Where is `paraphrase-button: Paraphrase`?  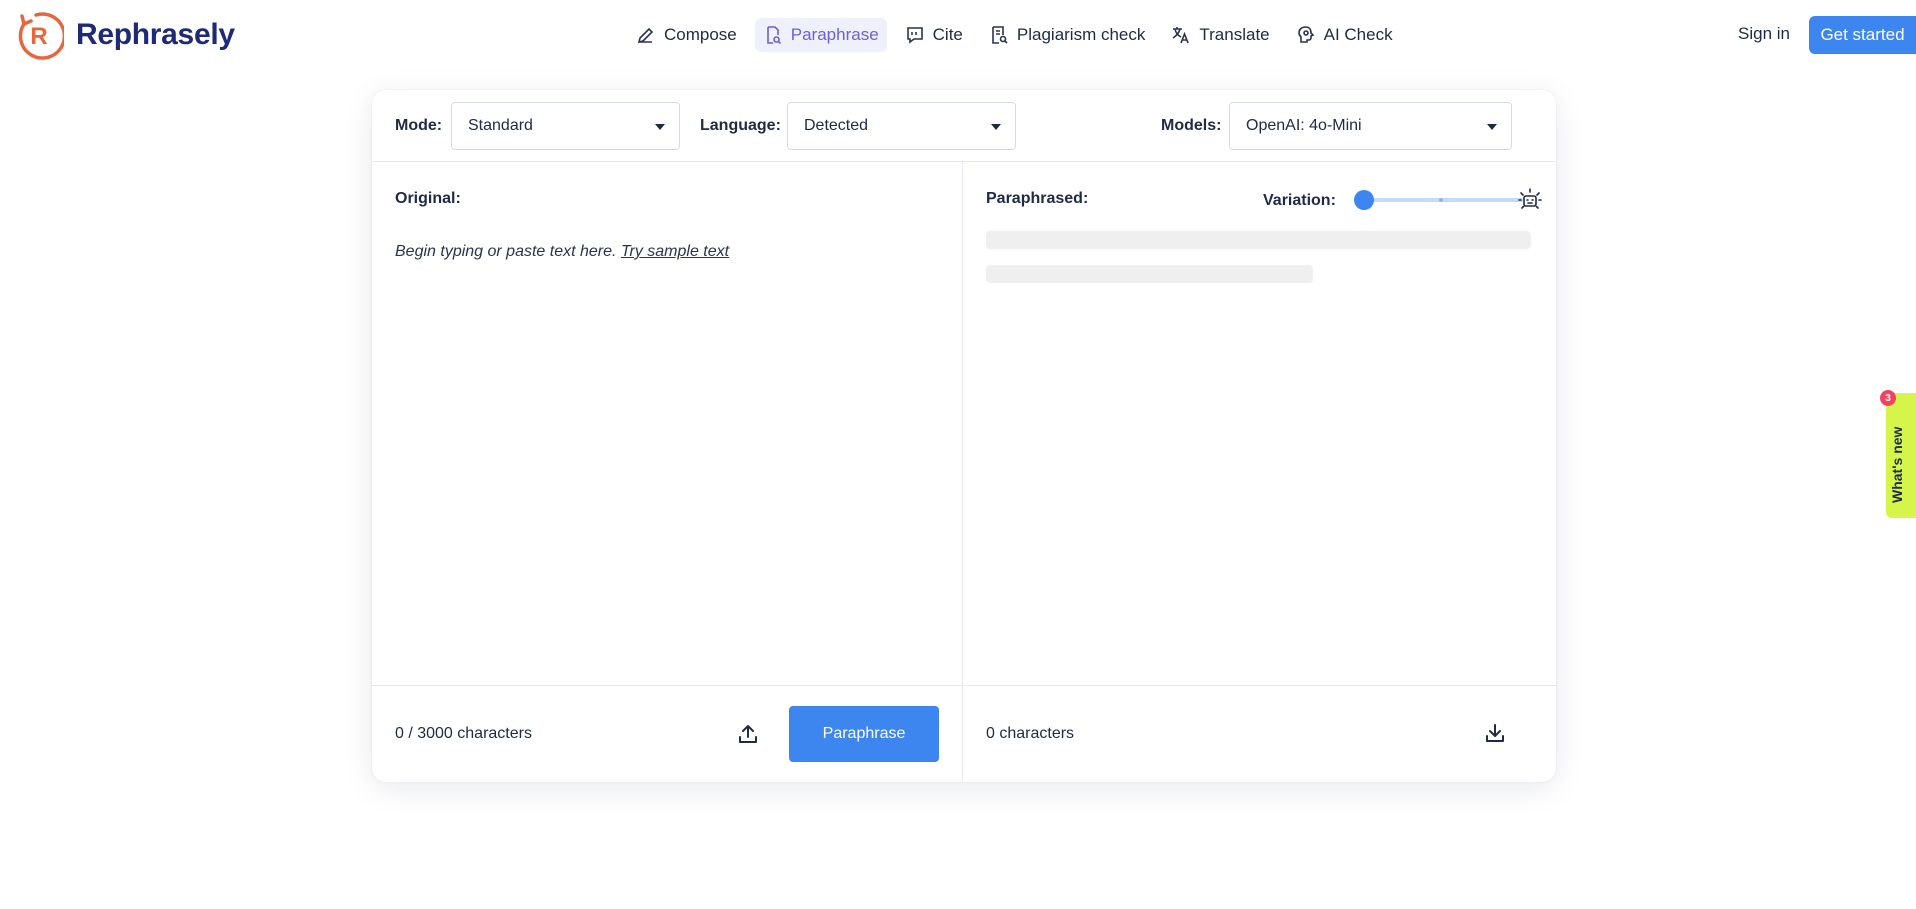
paraphrase-button: Paraphrase is located at coordinates (864, 734).